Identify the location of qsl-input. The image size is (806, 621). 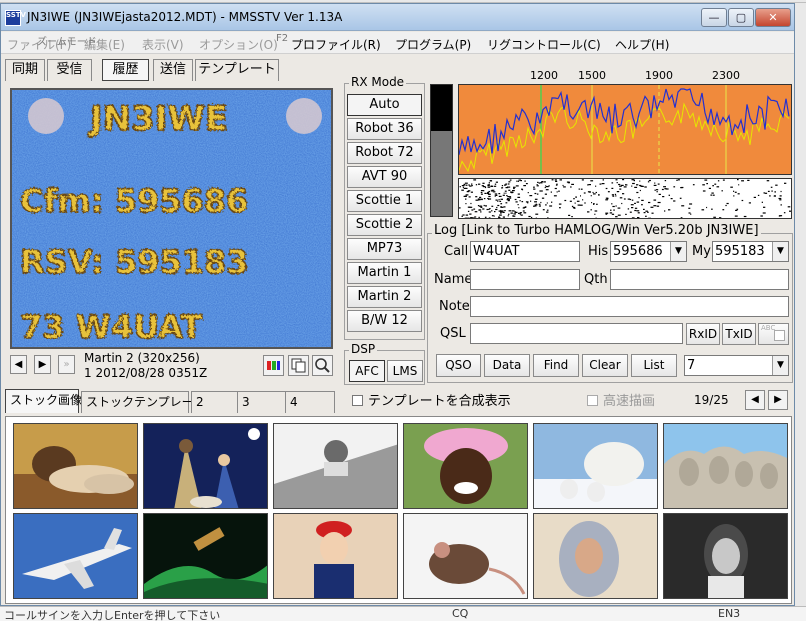
(576, 333).